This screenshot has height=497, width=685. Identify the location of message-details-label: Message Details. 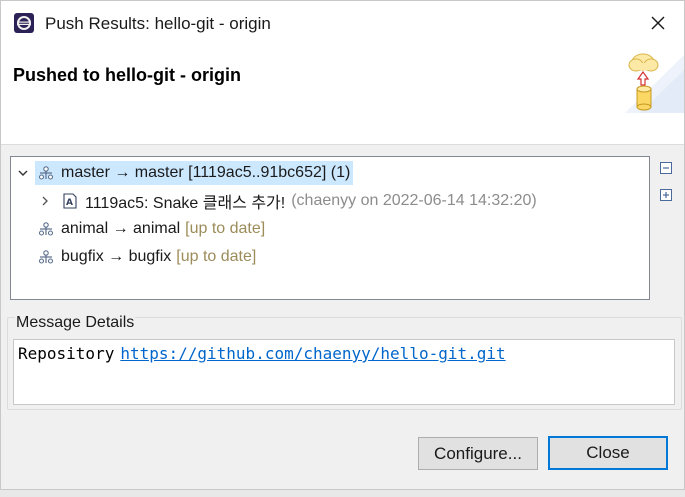
(75, 323).